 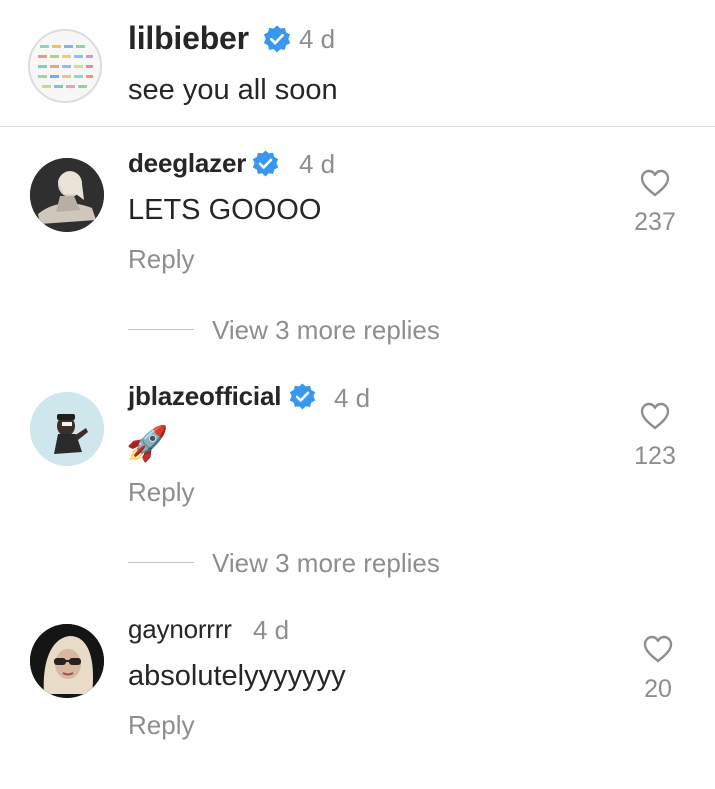 I want to click on comment-text: LETS GOOOO, so click(x=225, y=210).